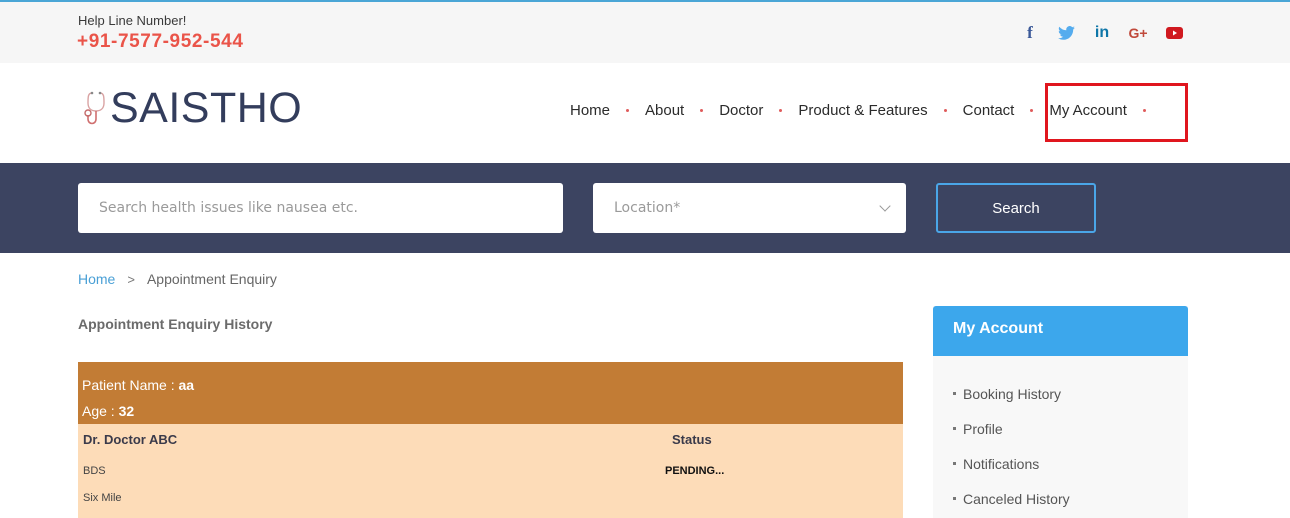  I want to click on doctor-location: Six Mile, so click(102, 498).